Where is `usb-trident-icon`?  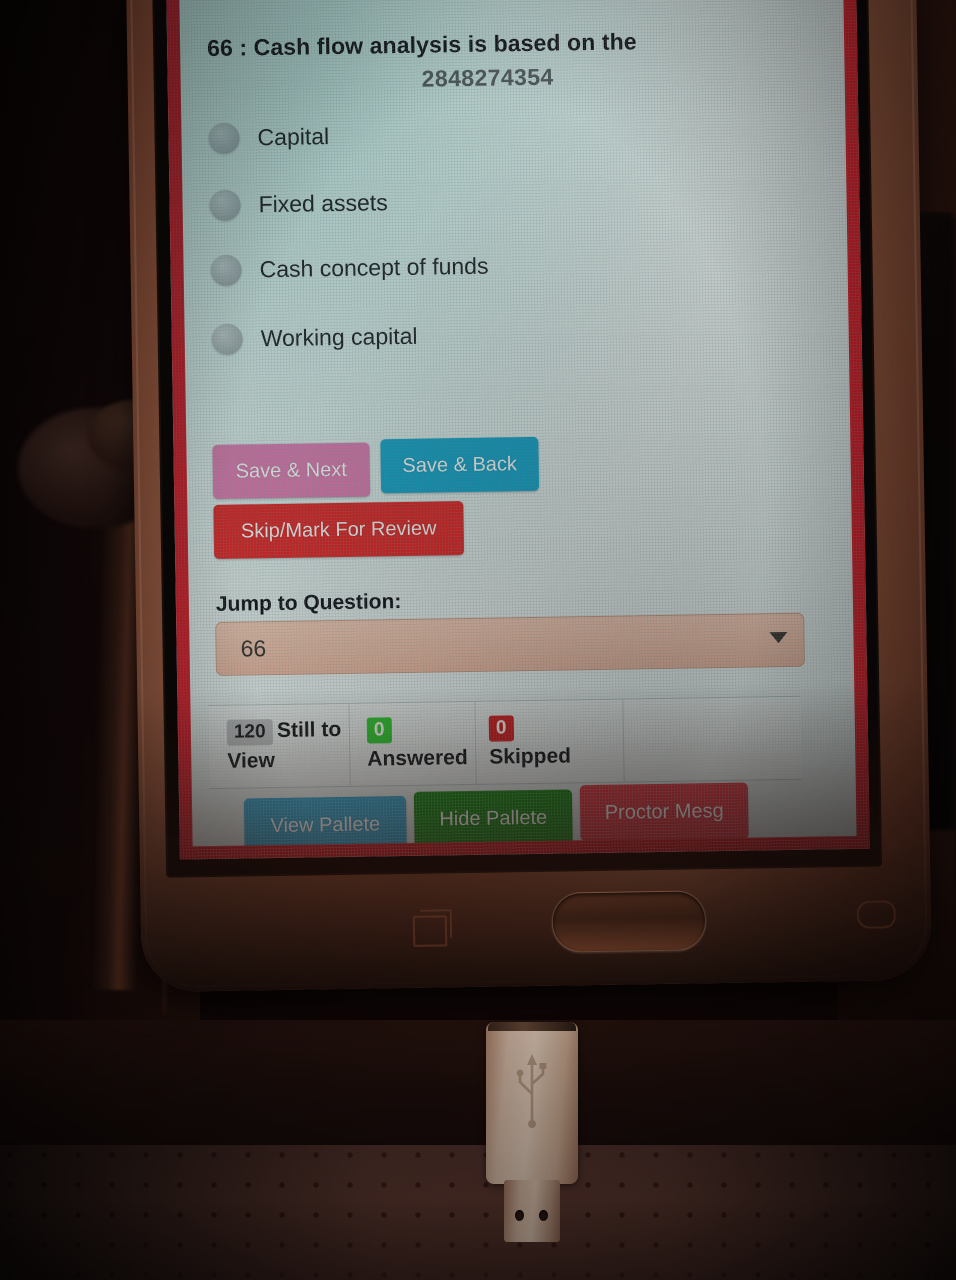 usb-trident-icon is located at coordinates (531, 1091).